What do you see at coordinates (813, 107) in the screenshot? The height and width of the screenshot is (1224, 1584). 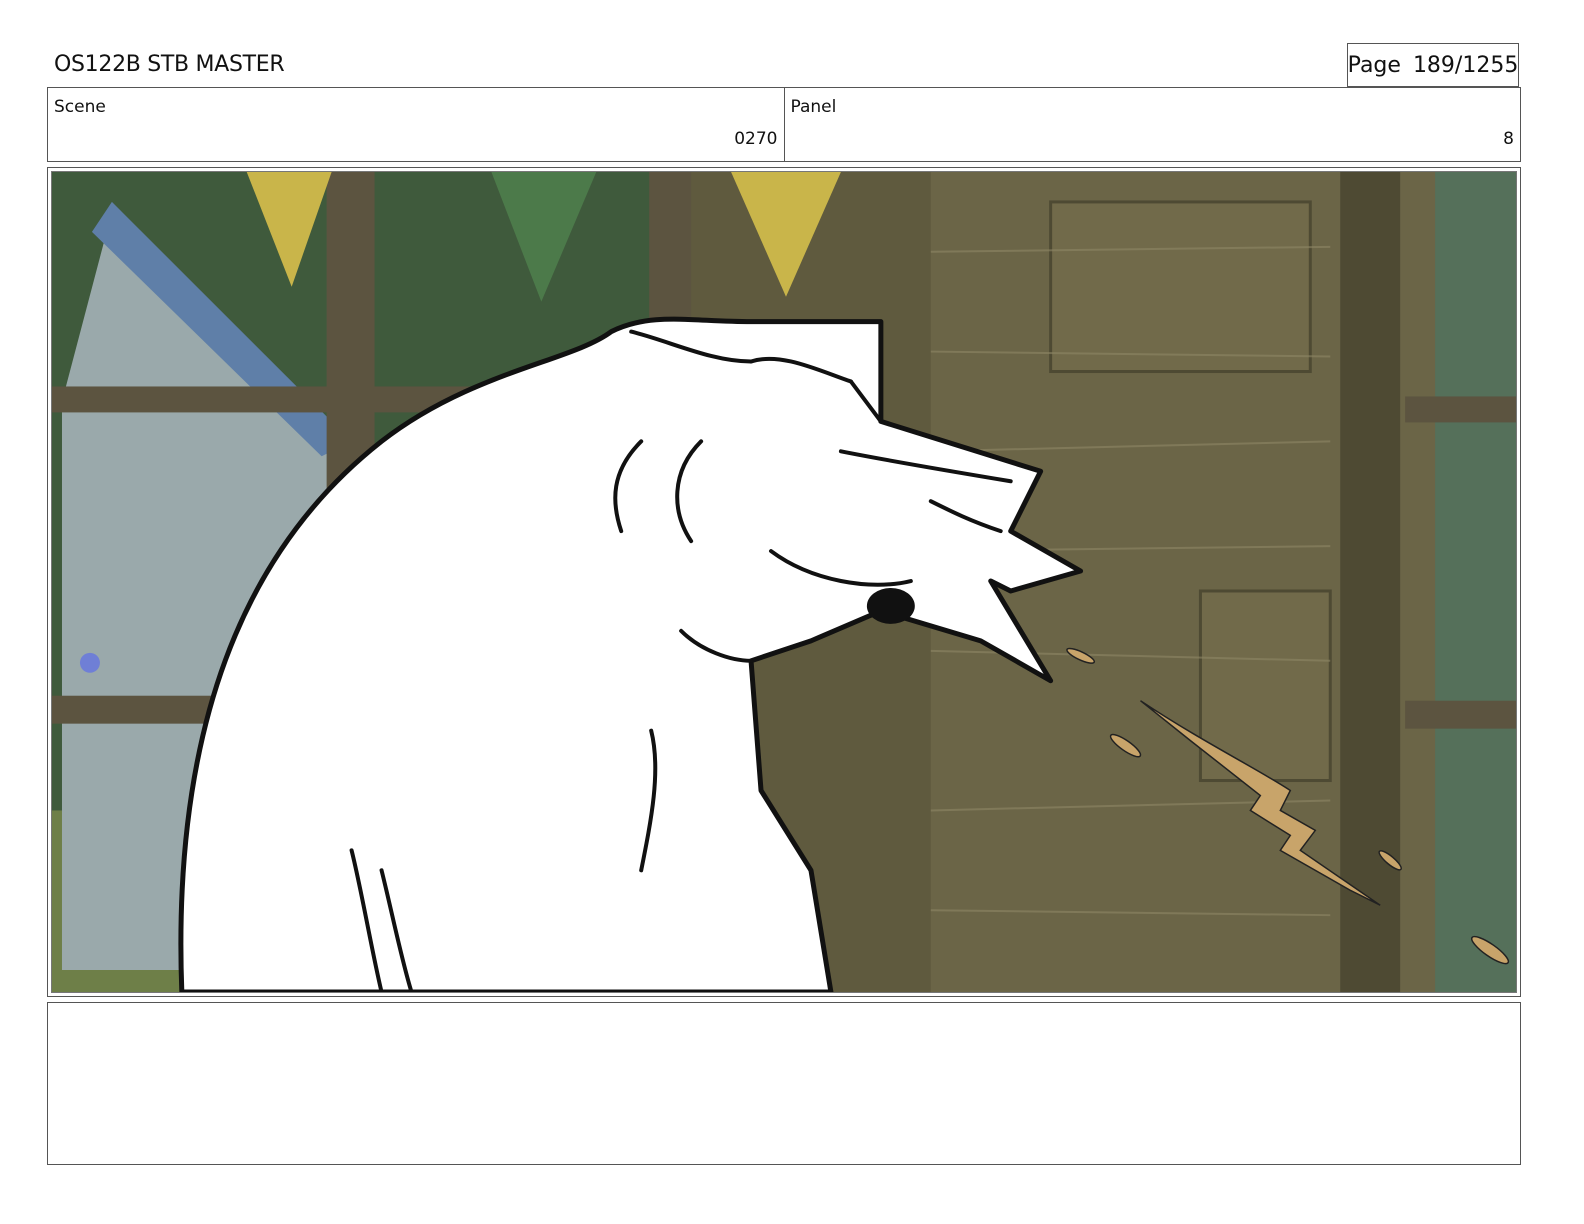 I see `panel-label: Panel` at bounding box center [813, 107].